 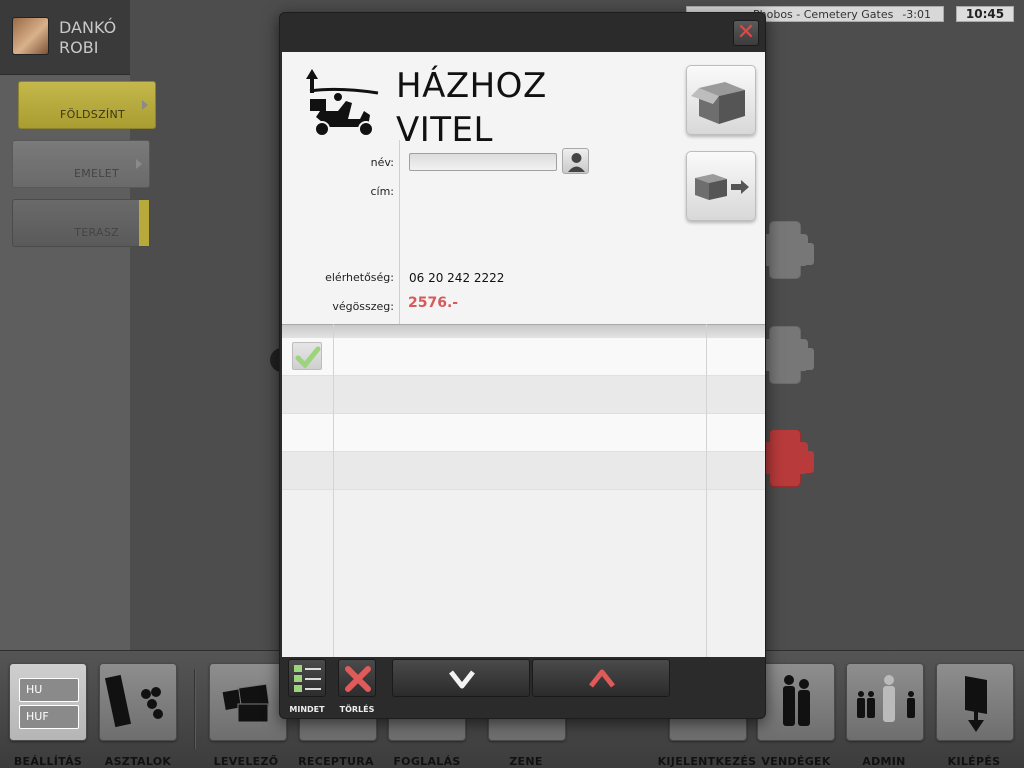 I want to click on mail-icon, so click(x=246, y=703).